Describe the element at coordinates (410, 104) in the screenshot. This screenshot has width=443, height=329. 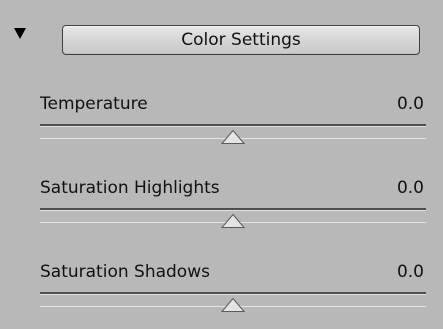
I see `temperature-value: 0.0` at that location.